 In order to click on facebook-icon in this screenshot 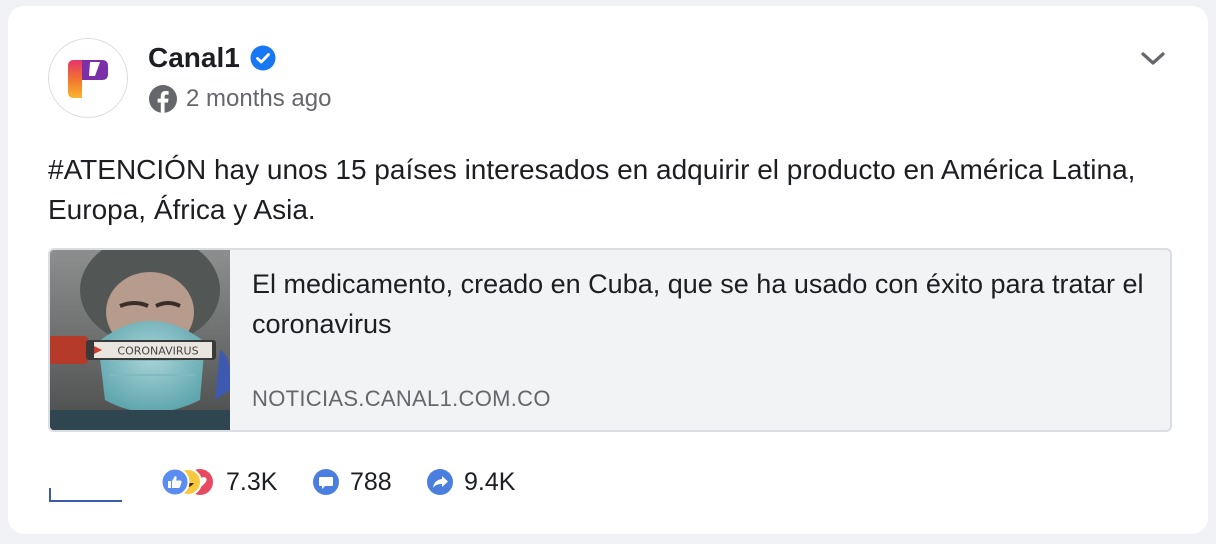, I will do `click(163, 99)`.